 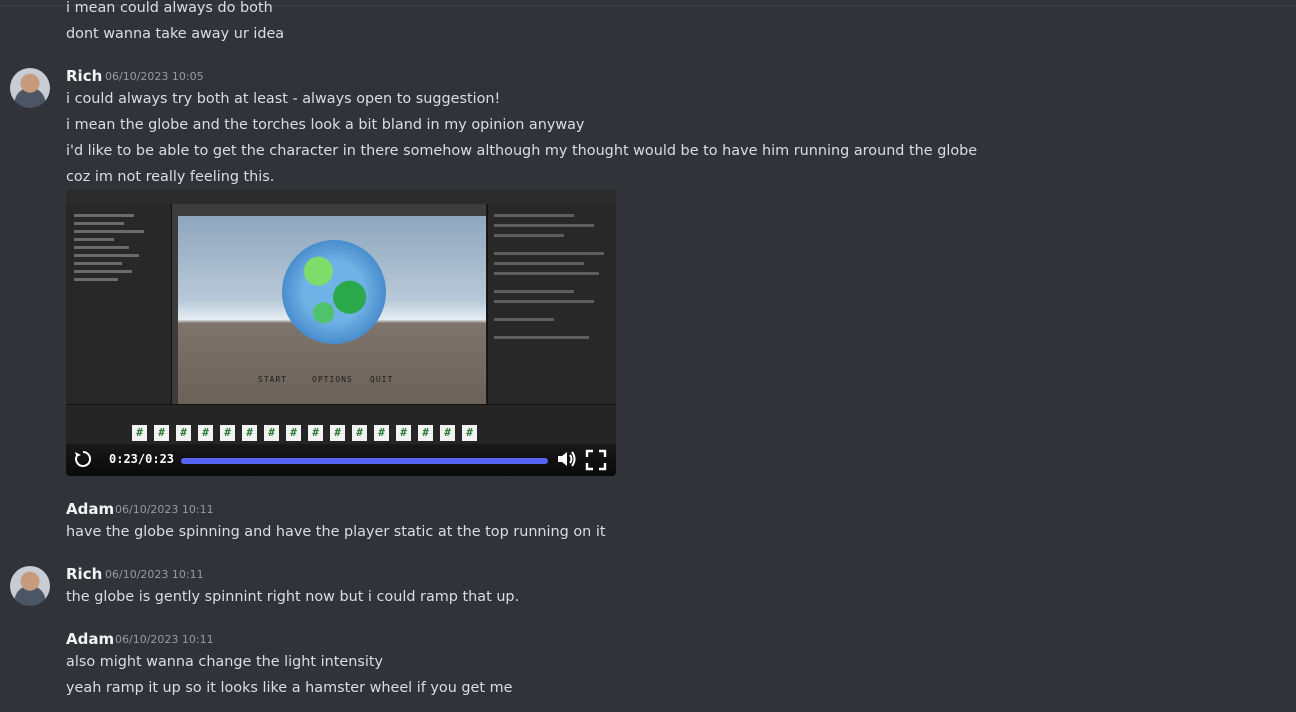 I want to click on editor-toolbar, so click(x=341, y=197).